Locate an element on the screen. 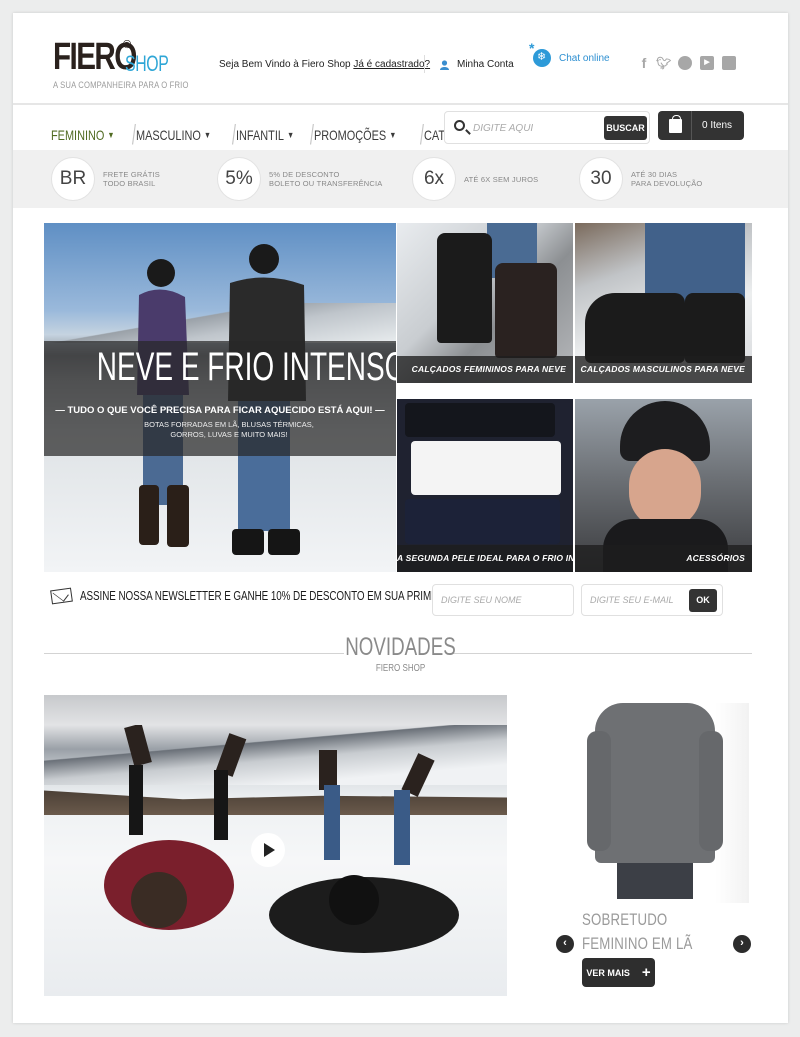 This screenshot has height=1037, width=800. divider is located at coordinates (424, 64).